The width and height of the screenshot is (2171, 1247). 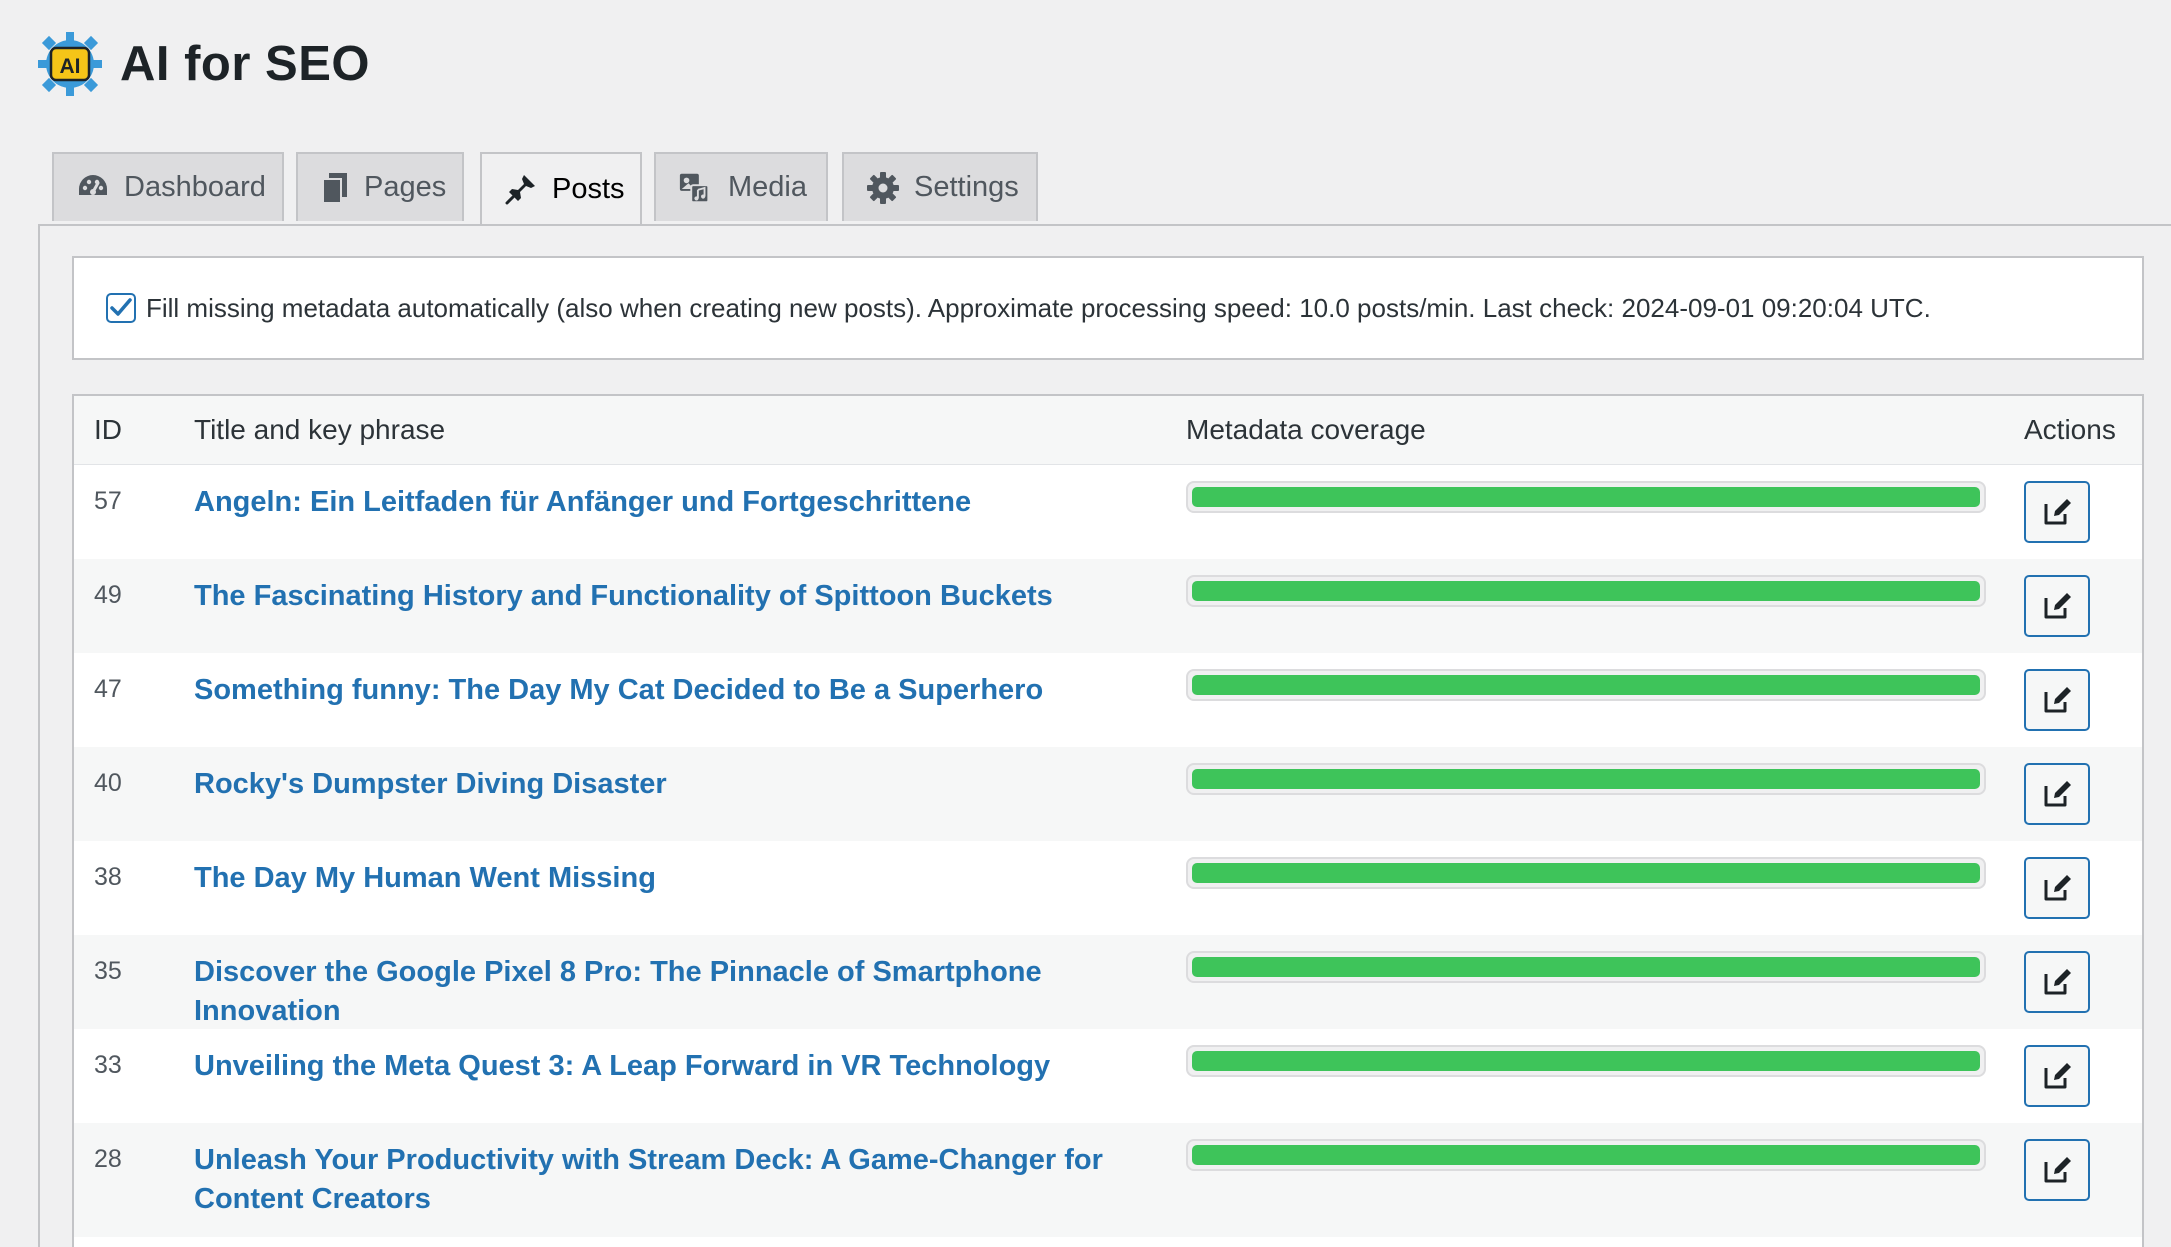 I want to click on tab-dashboard: Dashboard, so click(x=168, y=186).